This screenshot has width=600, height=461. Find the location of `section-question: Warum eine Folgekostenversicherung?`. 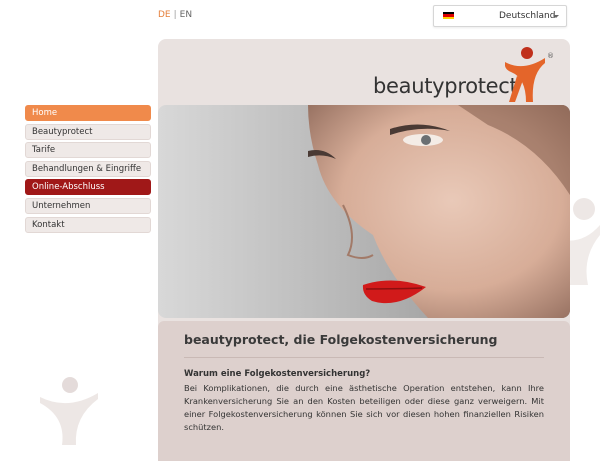

section-question: Warum eine Folgekostenversicherung? is located at coordinates (277, 374).